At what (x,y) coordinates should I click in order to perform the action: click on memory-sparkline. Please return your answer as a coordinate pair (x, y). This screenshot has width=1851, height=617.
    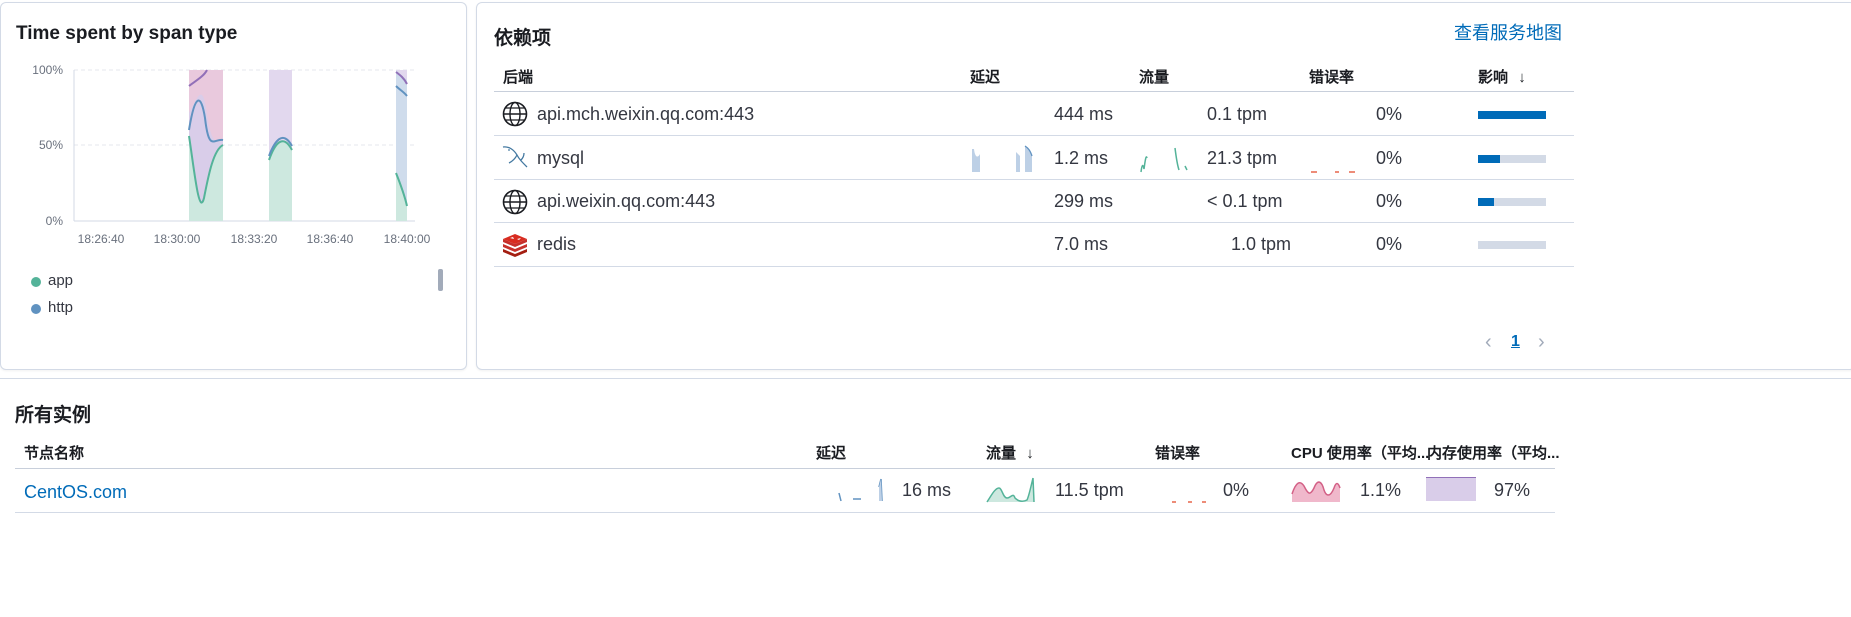
    Looking at the image, I should click on (1451, 489).